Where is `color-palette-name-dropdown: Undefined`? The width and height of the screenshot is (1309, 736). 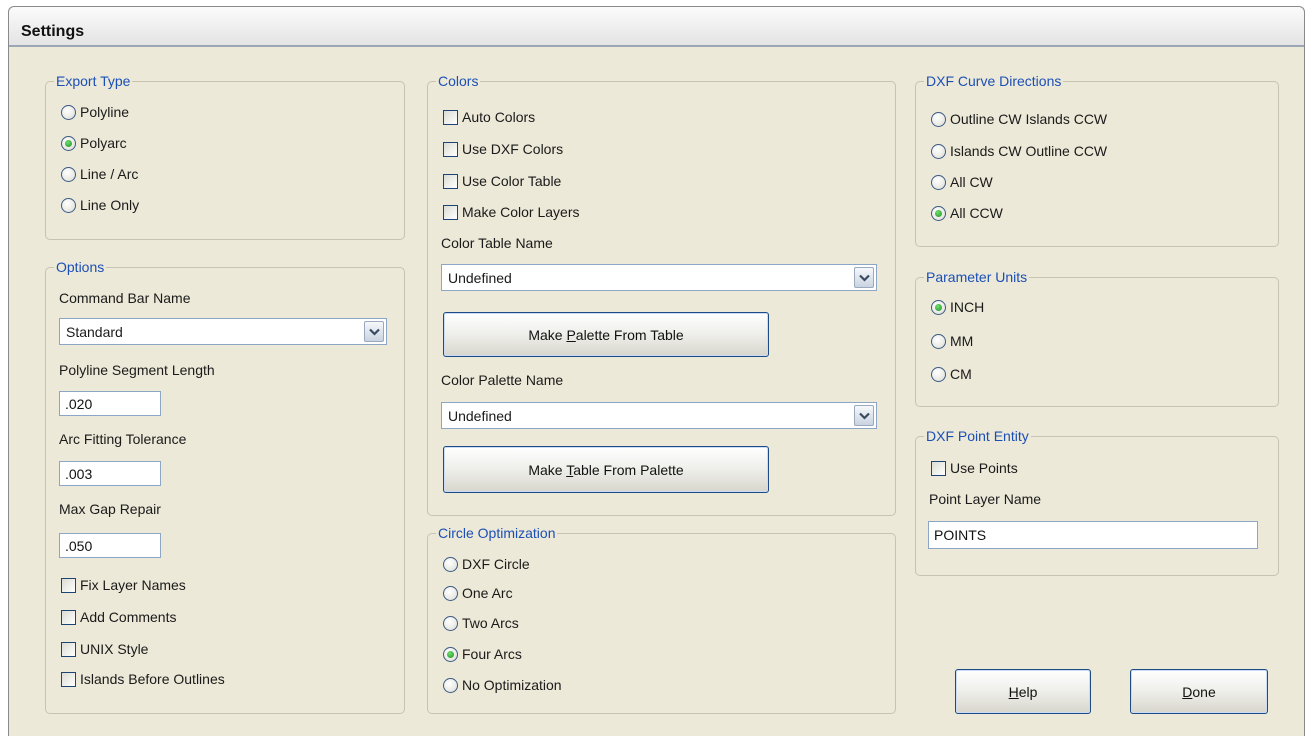
color-palette-name-dropdown: Undefined is located at coordinates (659, 415).